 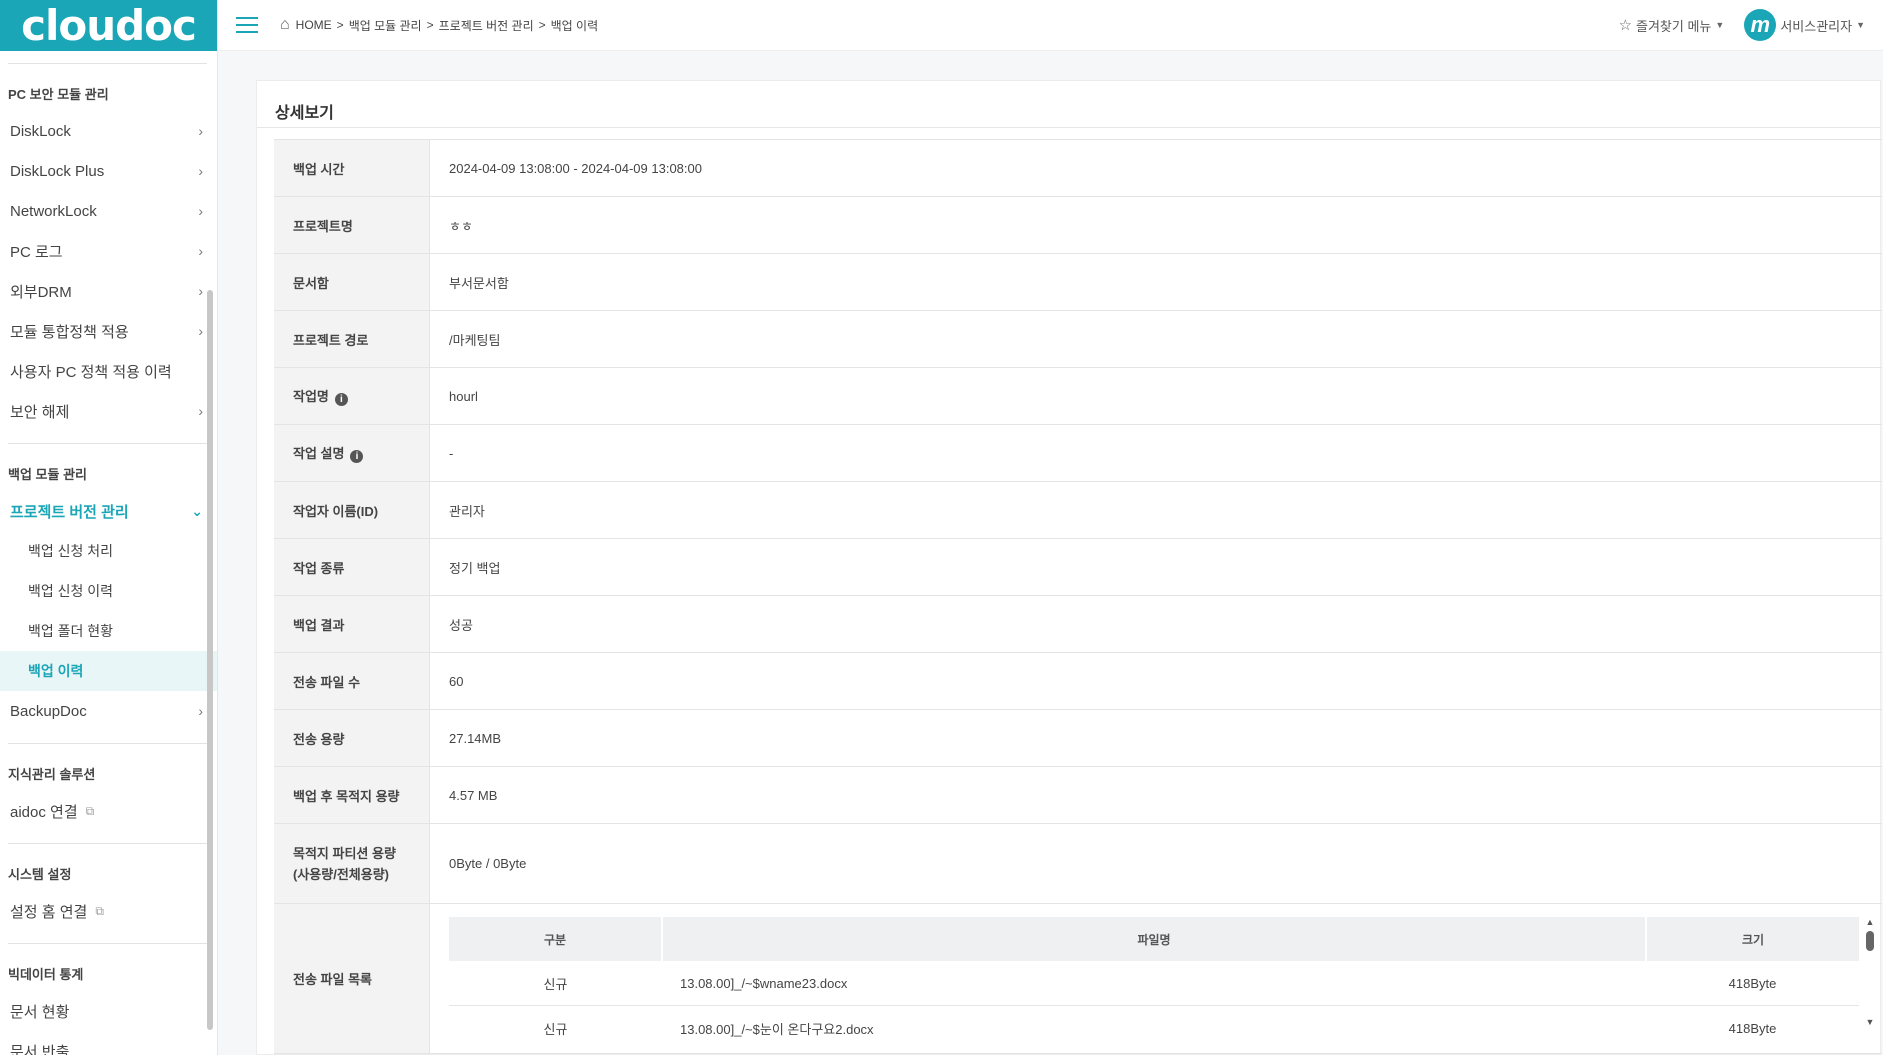 I want to click on row-label: 작업 설명, so click(x=319, y=453).